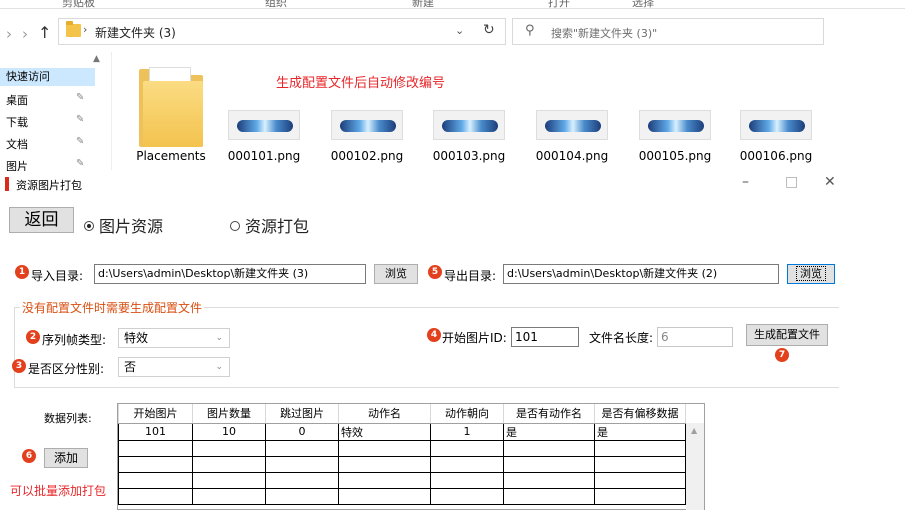 This screenshot has width=905, height=528. I want to click on forward-arrow-icon: ›, so click(25, 34).